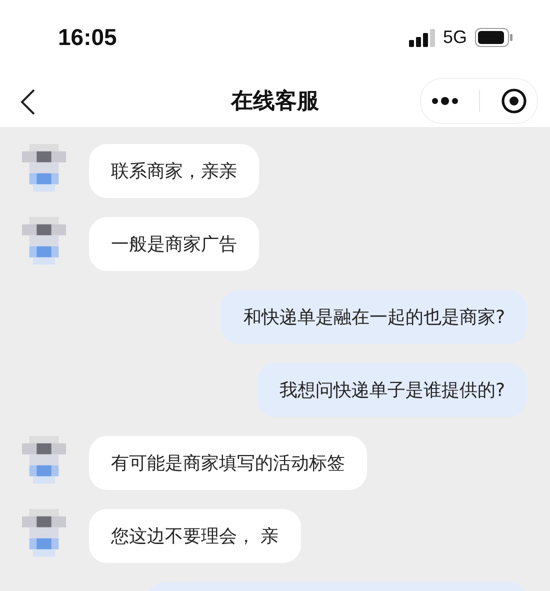 Image resolution: width=550 pixels, height=591 pixels. I want to click on battery-icon, so click(494, 37).